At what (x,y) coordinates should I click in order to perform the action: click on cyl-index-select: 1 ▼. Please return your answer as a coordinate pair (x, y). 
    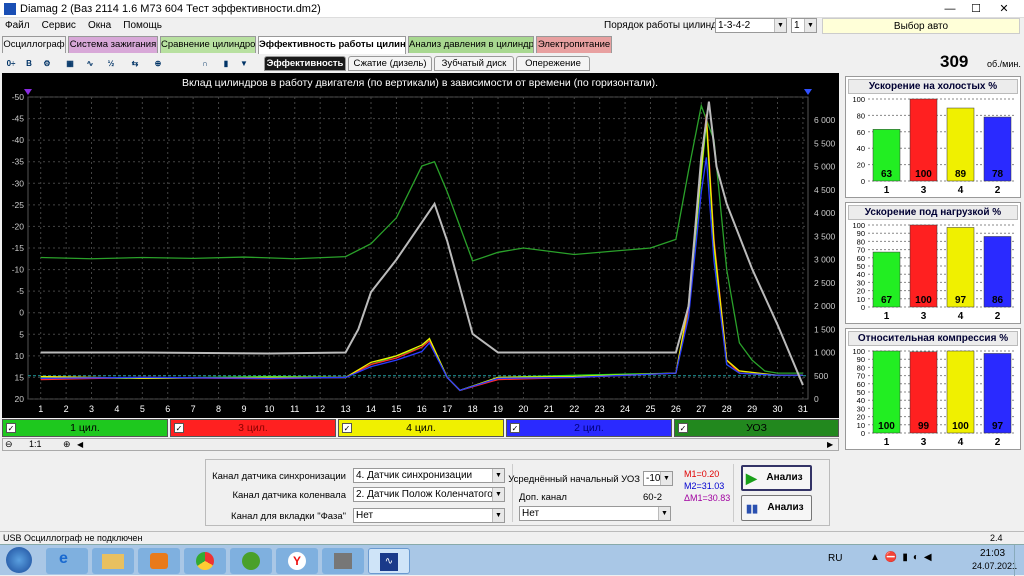
    Looking at the image, I should click on (804, 25).